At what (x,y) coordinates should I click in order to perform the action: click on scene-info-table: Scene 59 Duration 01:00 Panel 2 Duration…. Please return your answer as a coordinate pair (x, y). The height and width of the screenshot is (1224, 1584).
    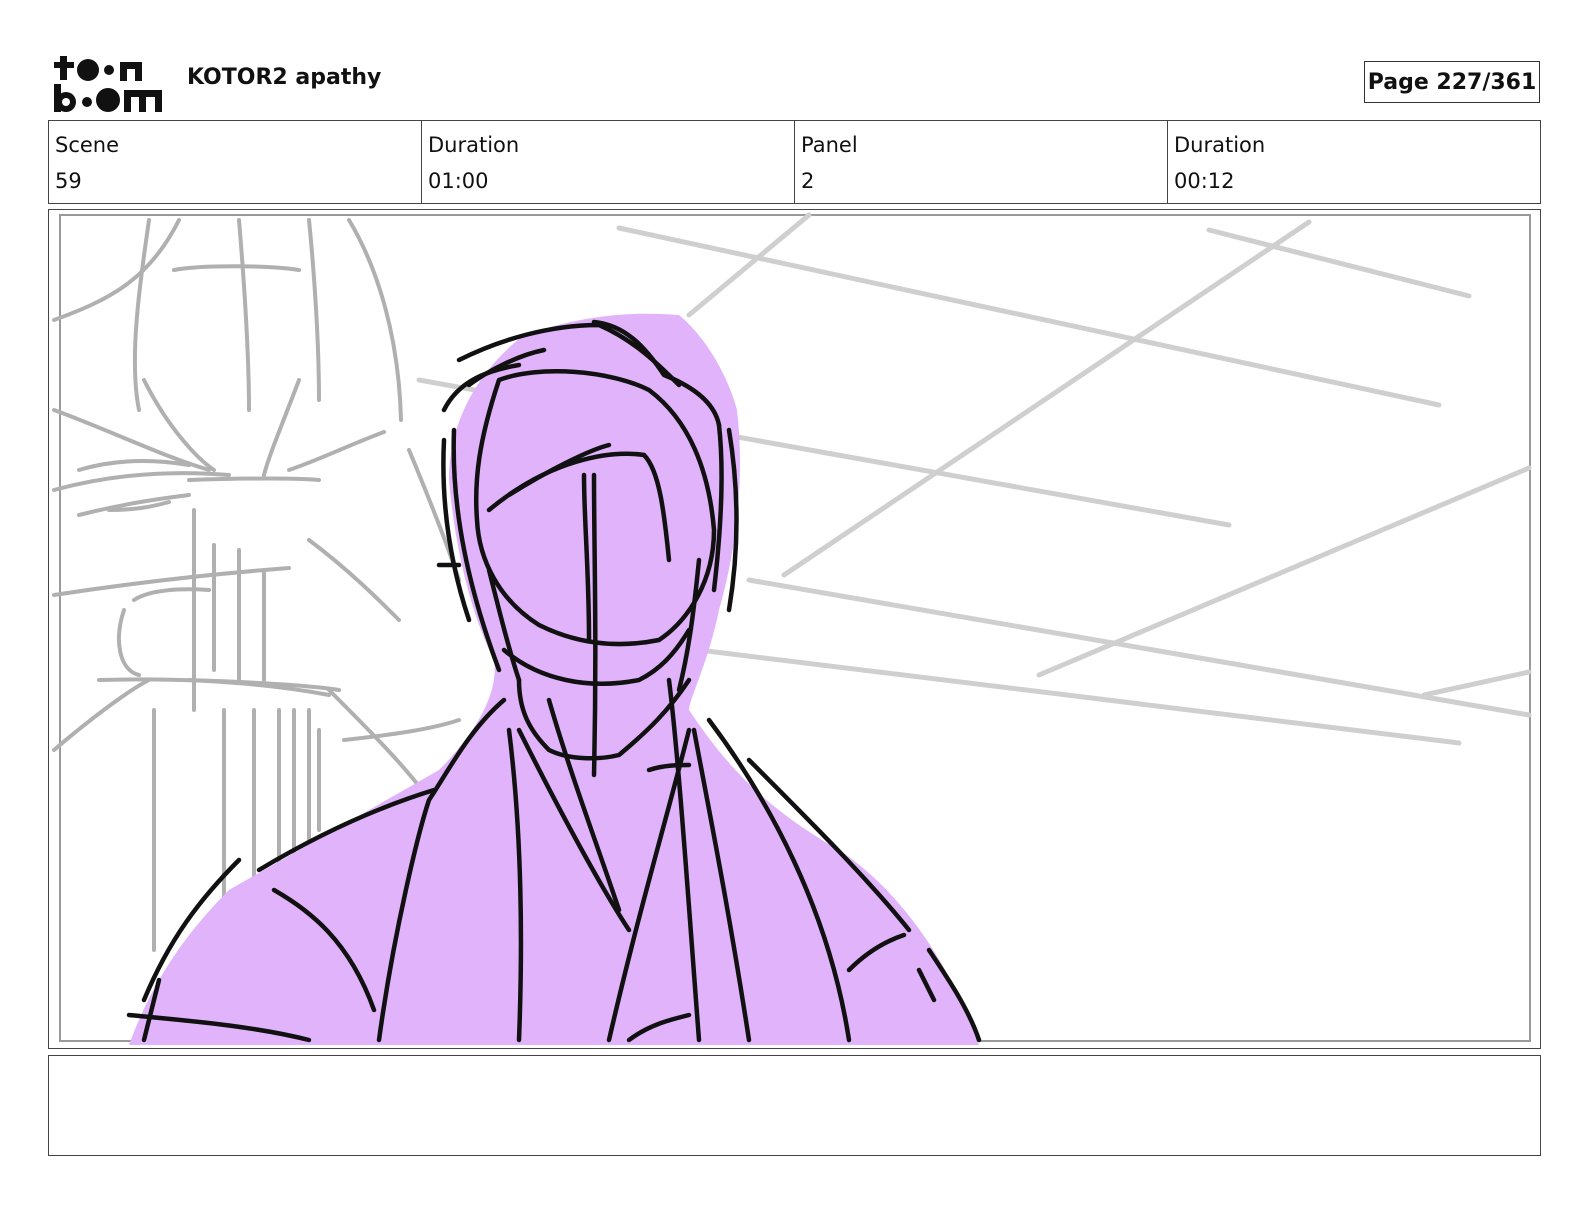
    Looking at the image, I should click on (794, 162).